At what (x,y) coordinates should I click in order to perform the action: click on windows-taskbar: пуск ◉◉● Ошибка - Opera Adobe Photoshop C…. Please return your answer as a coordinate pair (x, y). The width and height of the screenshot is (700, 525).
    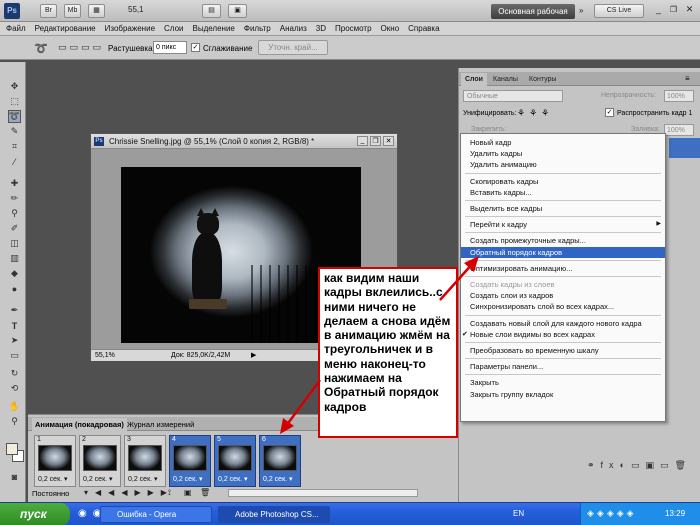
    Looking at the image, I should click on (350, 513).